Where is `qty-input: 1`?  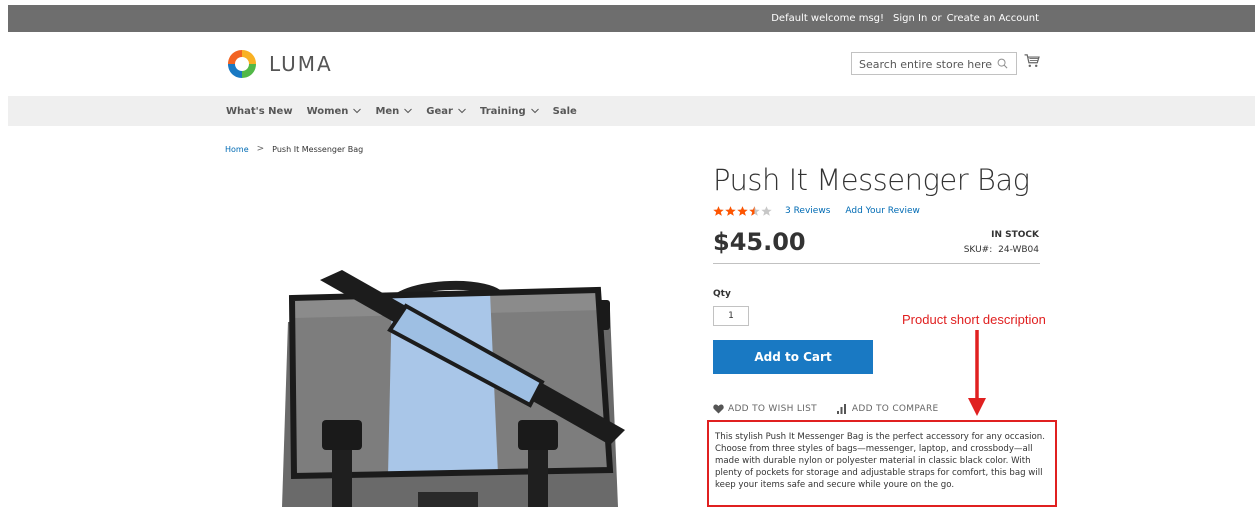 qty-input: 1 is located at coordinates (731, 316).